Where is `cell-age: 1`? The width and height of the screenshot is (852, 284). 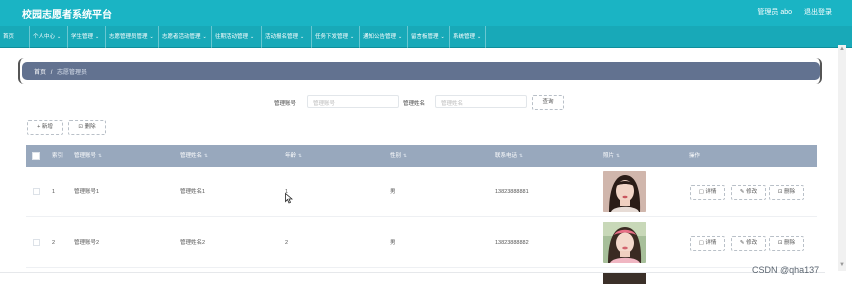
cell-age: 1 is located at coordinates (287, 192).